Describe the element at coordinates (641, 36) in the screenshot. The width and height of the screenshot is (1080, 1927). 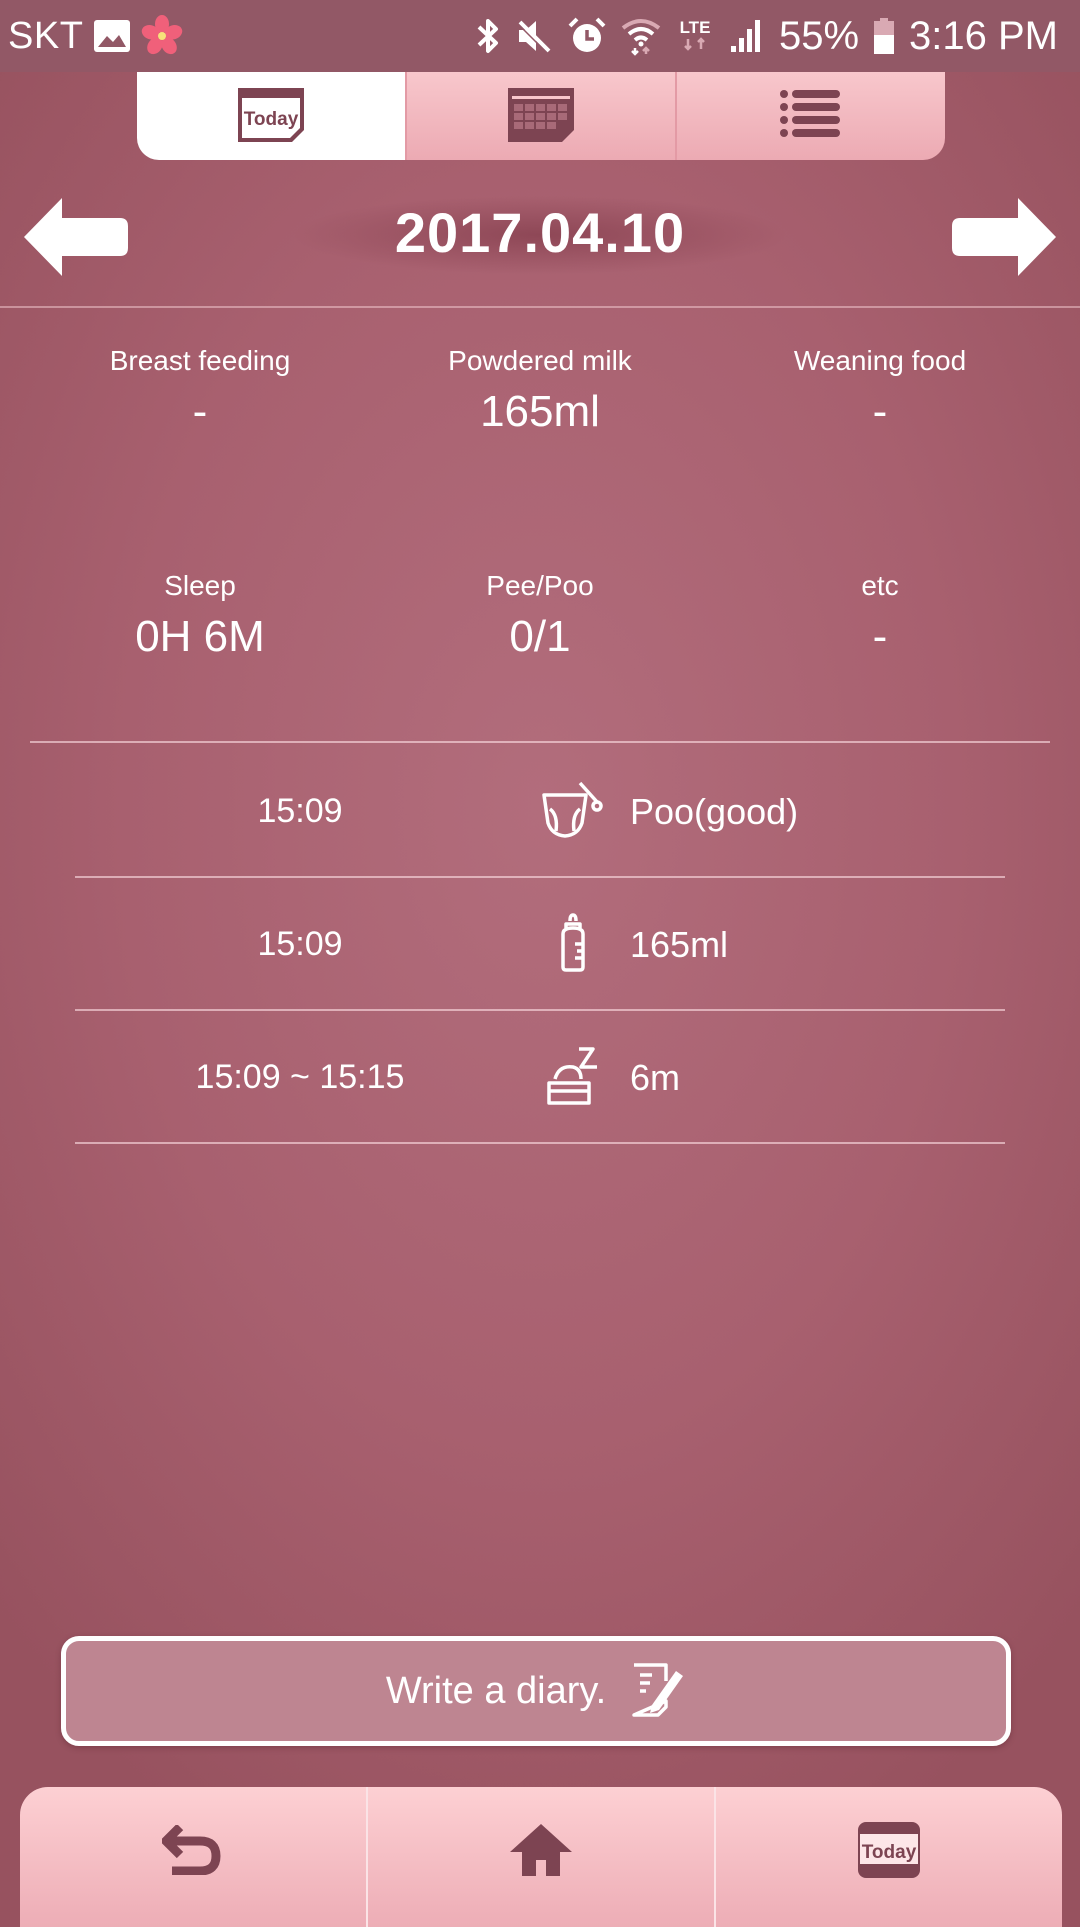
I see `wifi-icon` at that location.